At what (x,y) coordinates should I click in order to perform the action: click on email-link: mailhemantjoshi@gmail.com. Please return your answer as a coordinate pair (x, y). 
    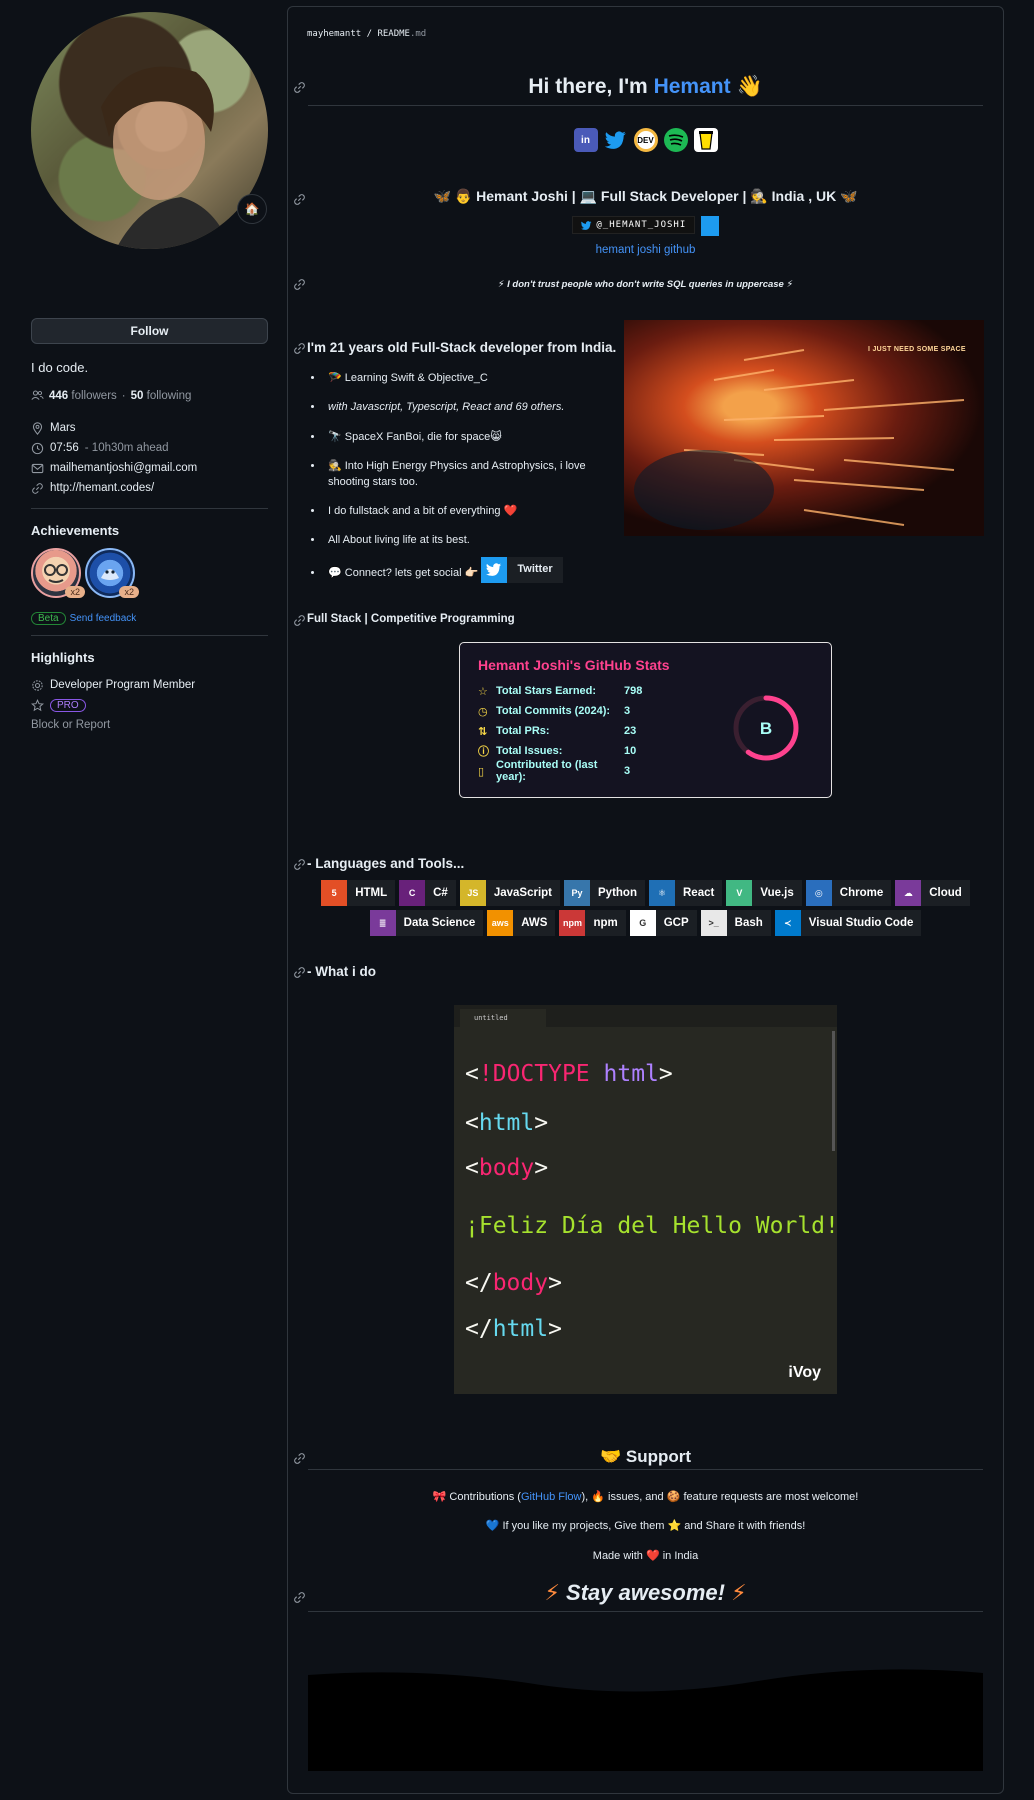
    Looking at the image, I should click on (123, 468).